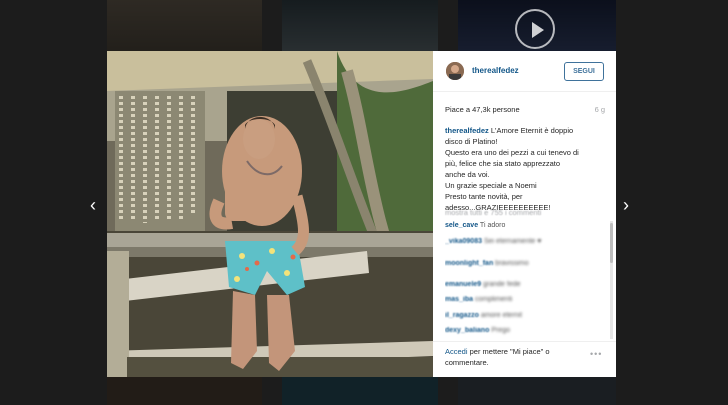  Describe the element at coordinates (493, 299) in the screenshot. I see `comment-text: complimenti` at that location.